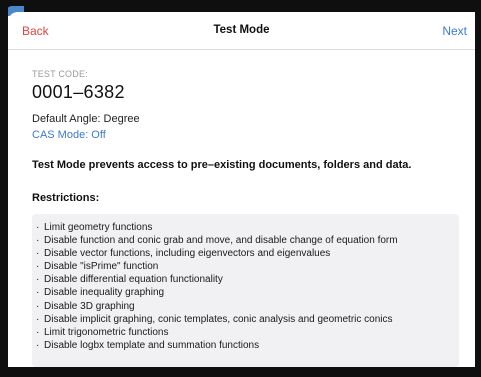 The image size is (481, 377). What do you see at coordinates (240, 372) in the screenshot?
I see `bottom-bezel` at bounding box center [240, 372].